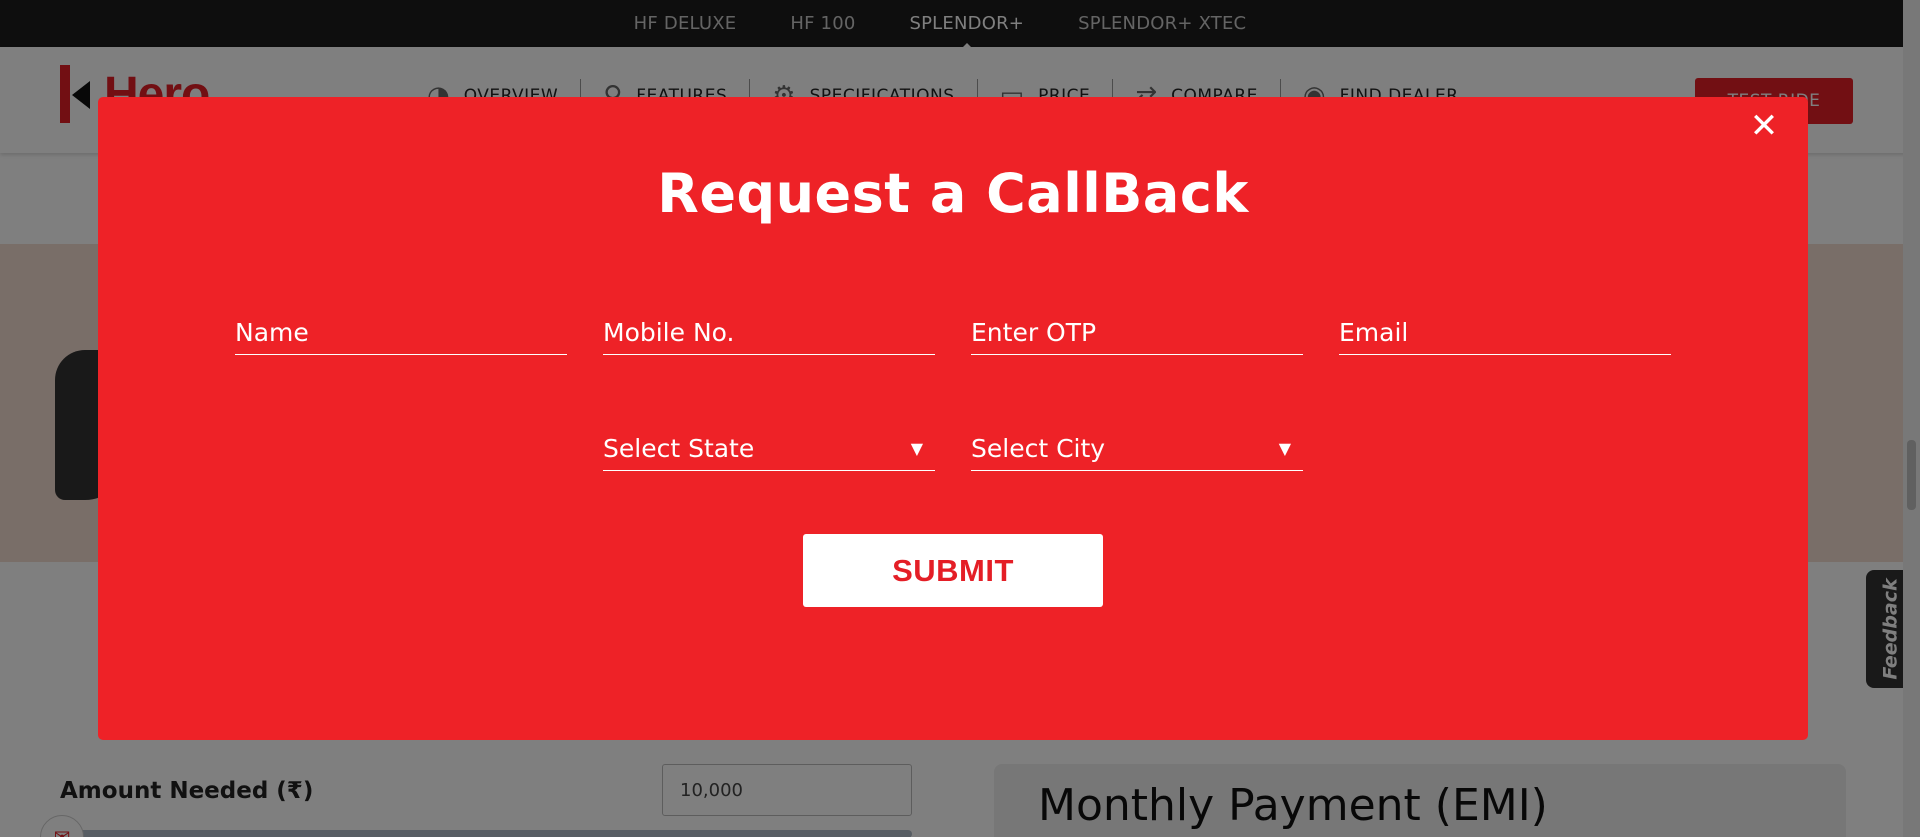  I want to click on close-icon: ✕, so click(1764, 126).